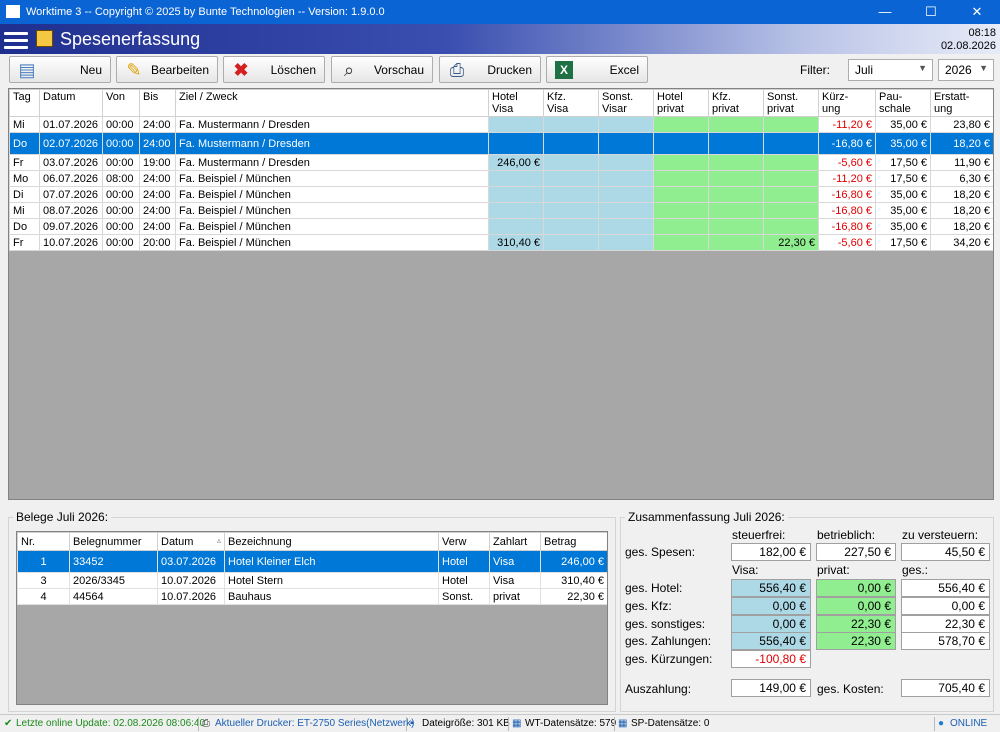  What do you see at coordinates (151, 97) in the screenshot?
I see `header-line: Bis` at bounding box center [151, 97].